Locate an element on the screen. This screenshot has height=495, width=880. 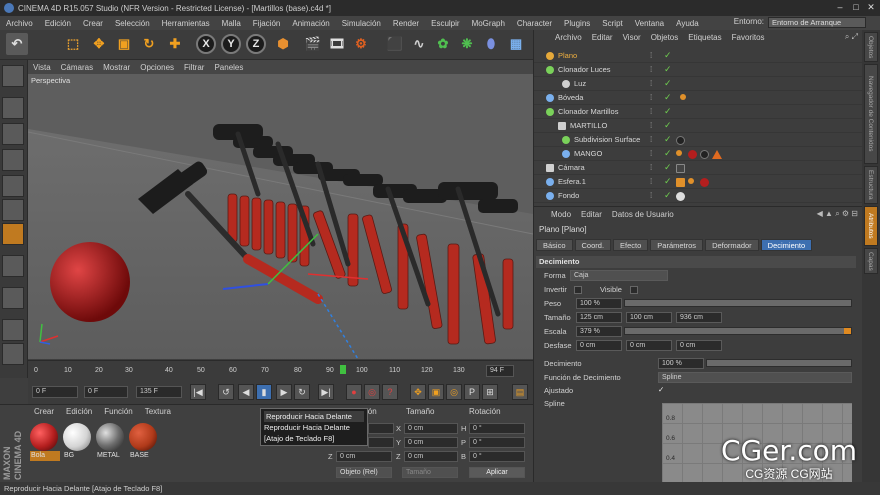
record-position-button: ✥ is located at coordinates (418, 392).